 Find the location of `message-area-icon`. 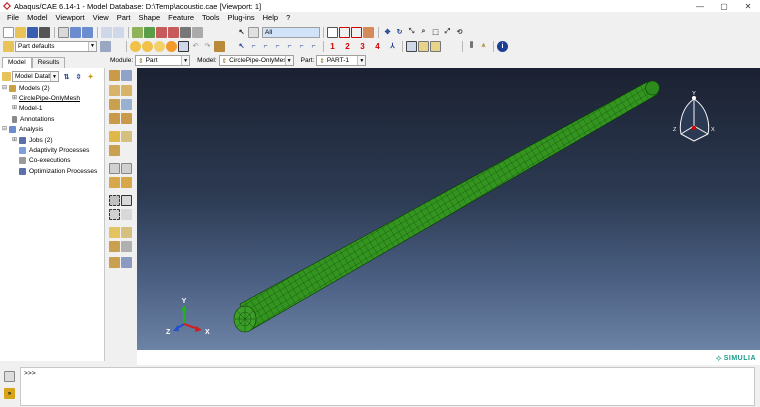

message-area-icon is located at coordinates (9, 376).